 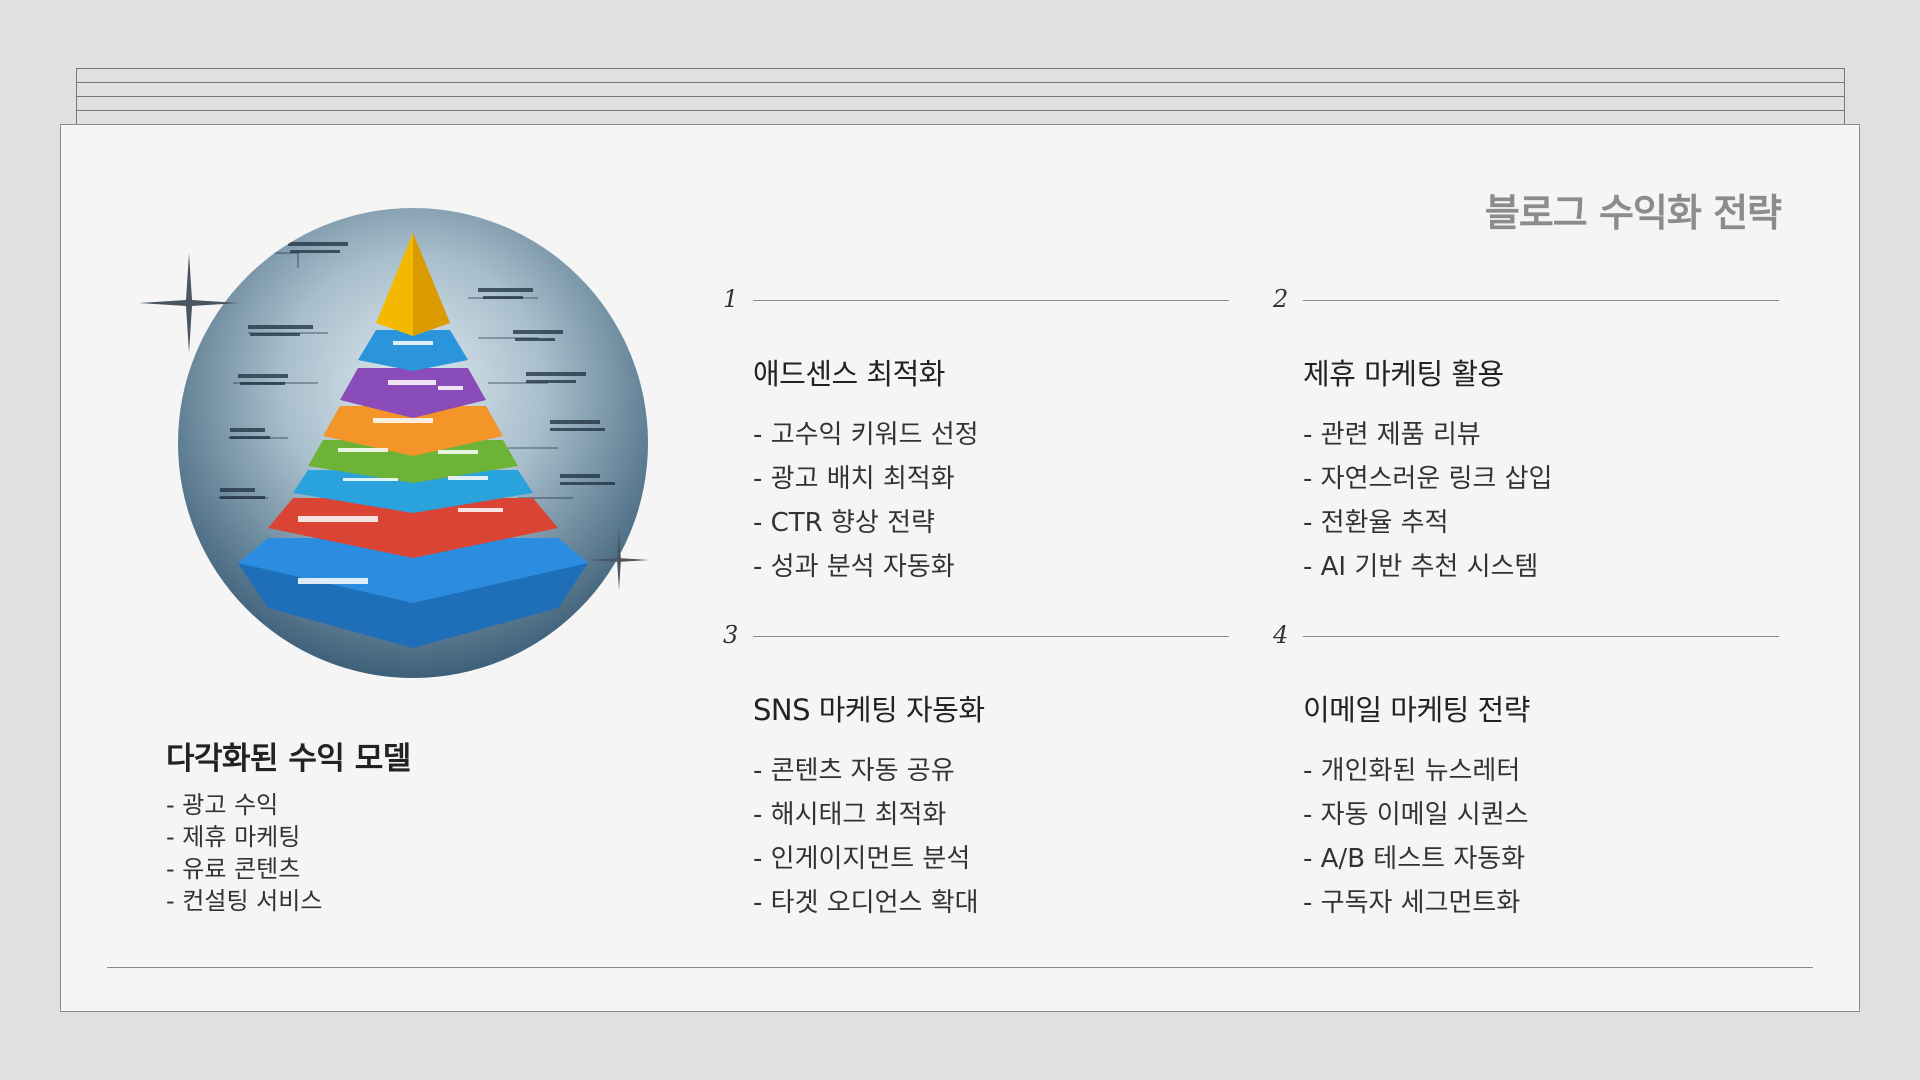 What do you see at coordinates (1412, 903) in the screenshot?
I see `list-item: - 구독자 세그먼트화` at bounding box center [1412, 903].